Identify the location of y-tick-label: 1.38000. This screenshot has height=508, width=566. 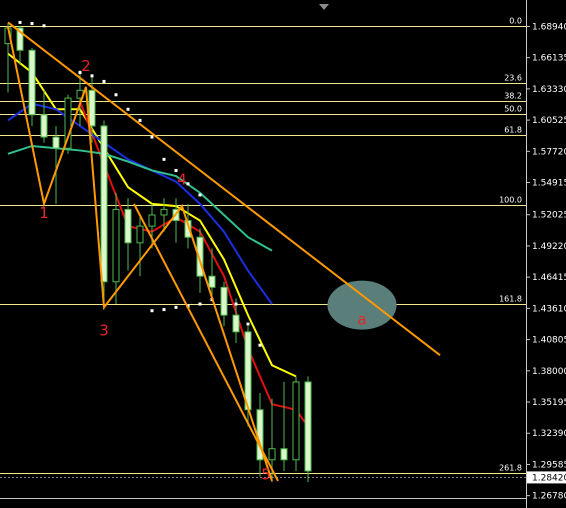
(549, 372).